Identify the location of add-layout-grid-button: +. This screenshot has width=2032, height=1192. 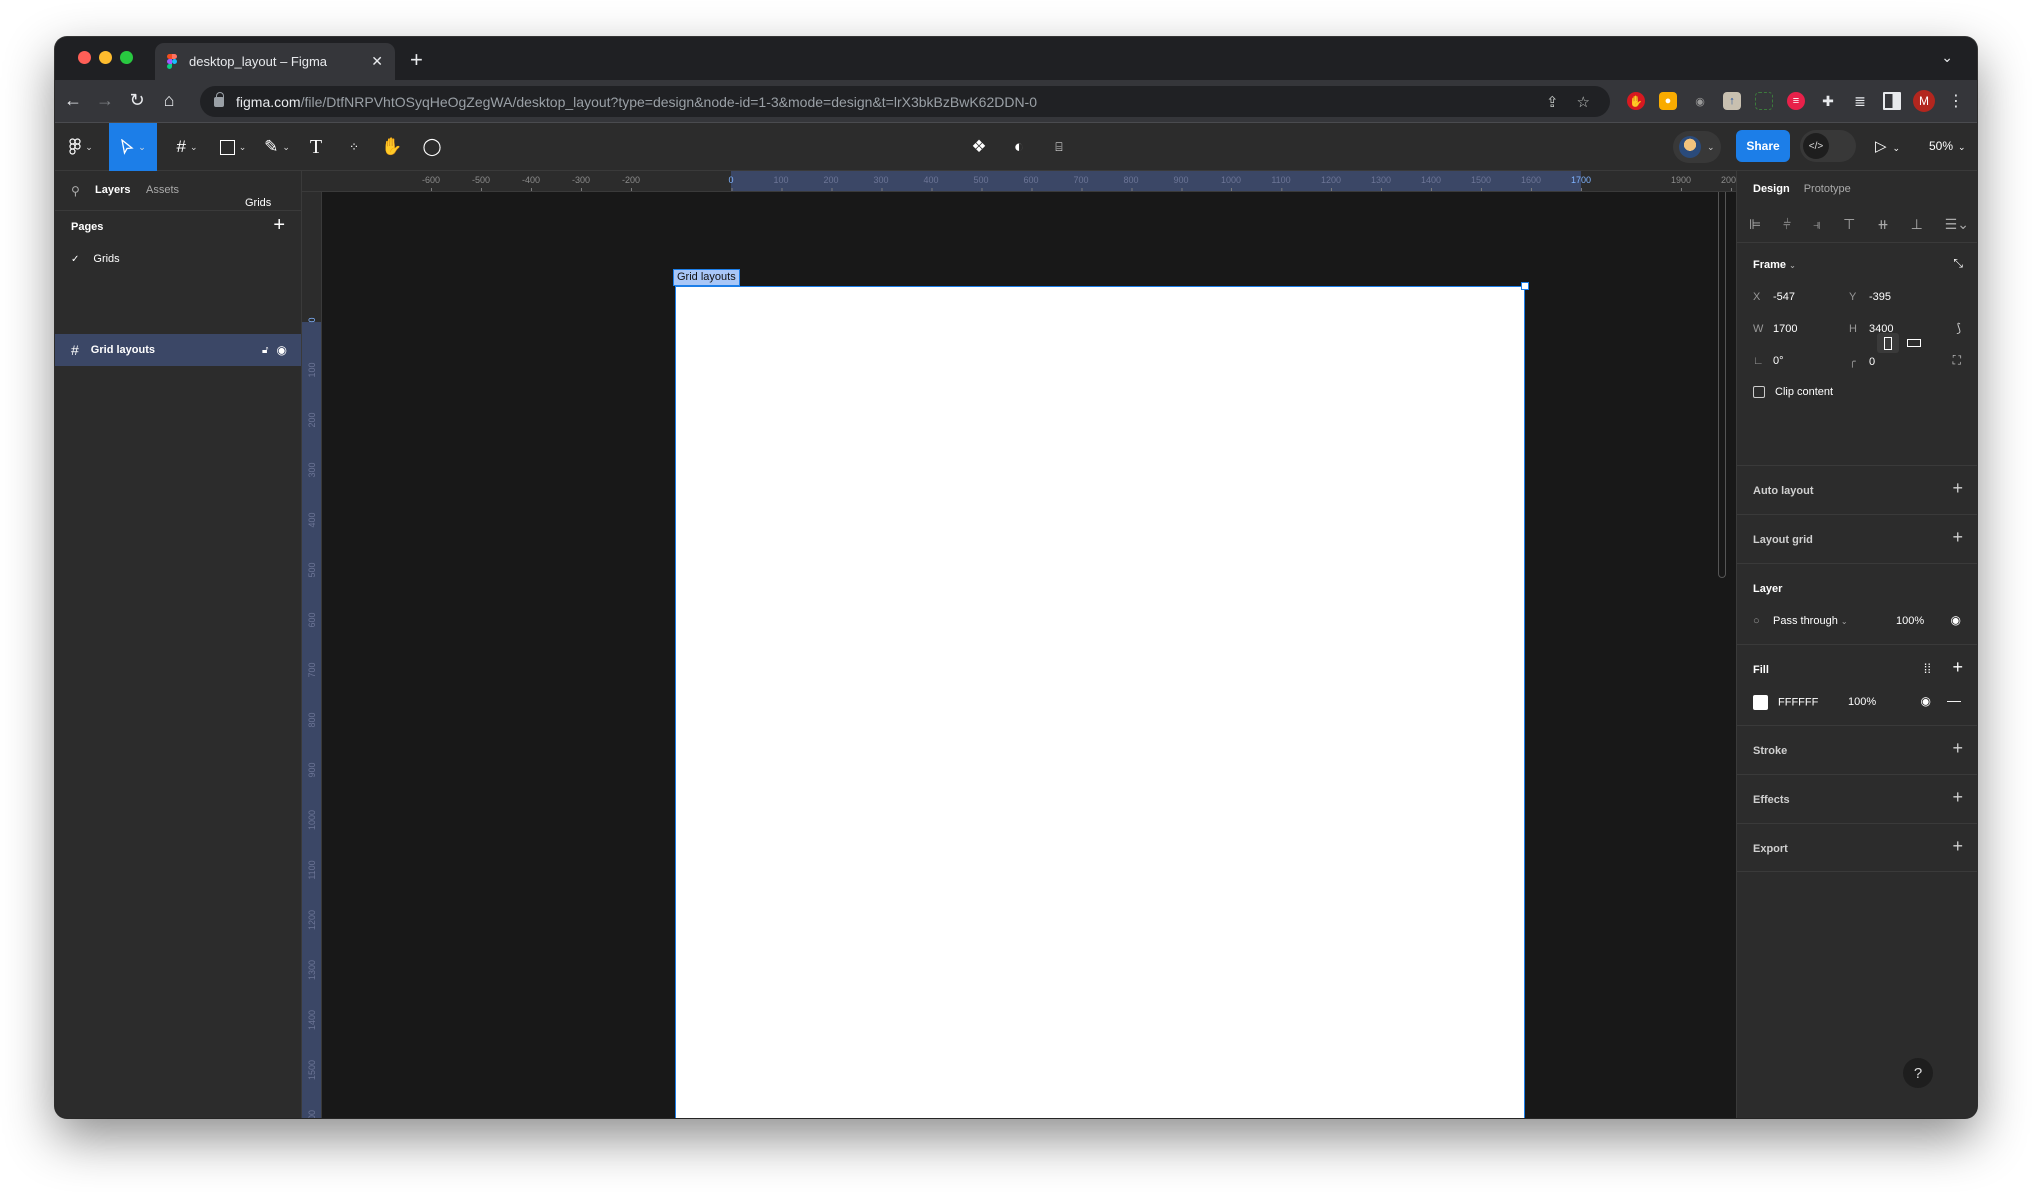
(1957, 537).